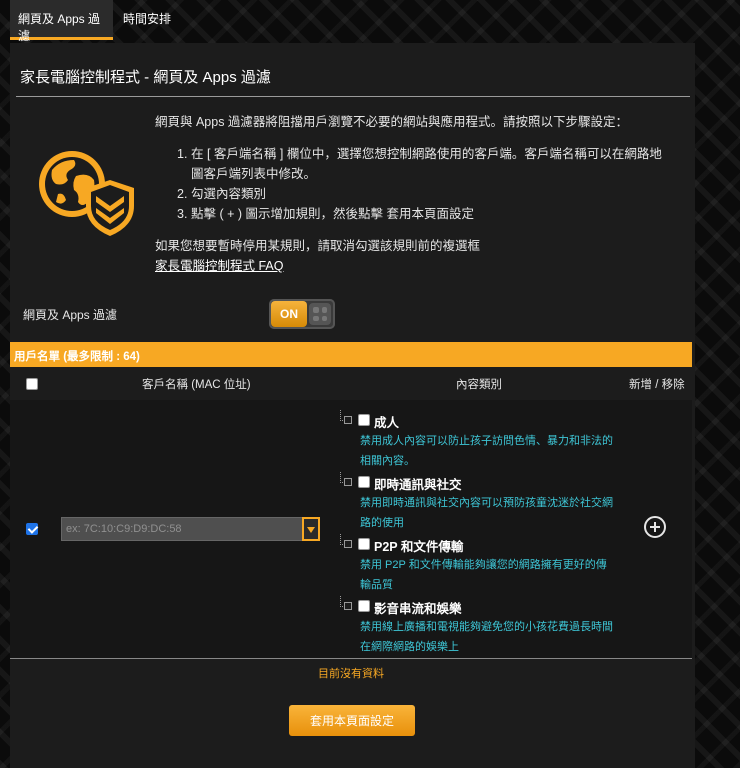 Image resolution: width=740 pixels, height=768 pixels. I want to click on mac-address-input: ex: 7C:10:C9:D9:DC:58, so click(182, 529).